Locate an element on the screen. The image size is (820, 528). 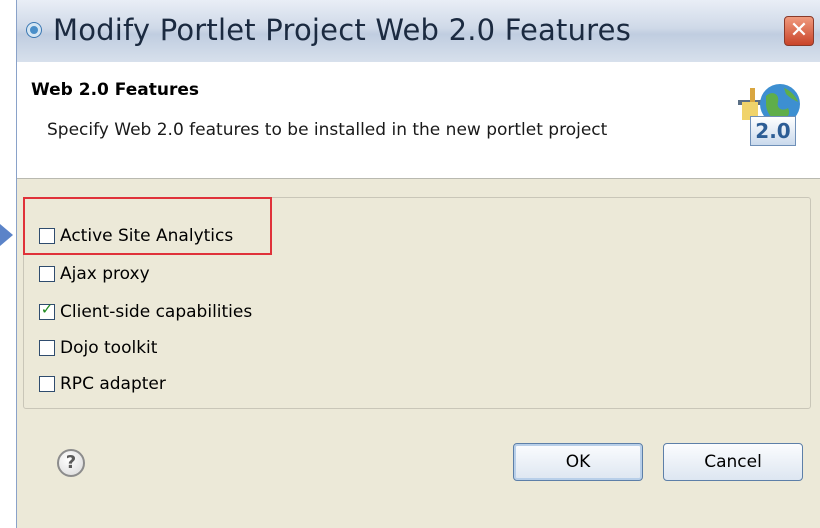
feature-option: Dojo toolkit is located at coordinates (98, 348).